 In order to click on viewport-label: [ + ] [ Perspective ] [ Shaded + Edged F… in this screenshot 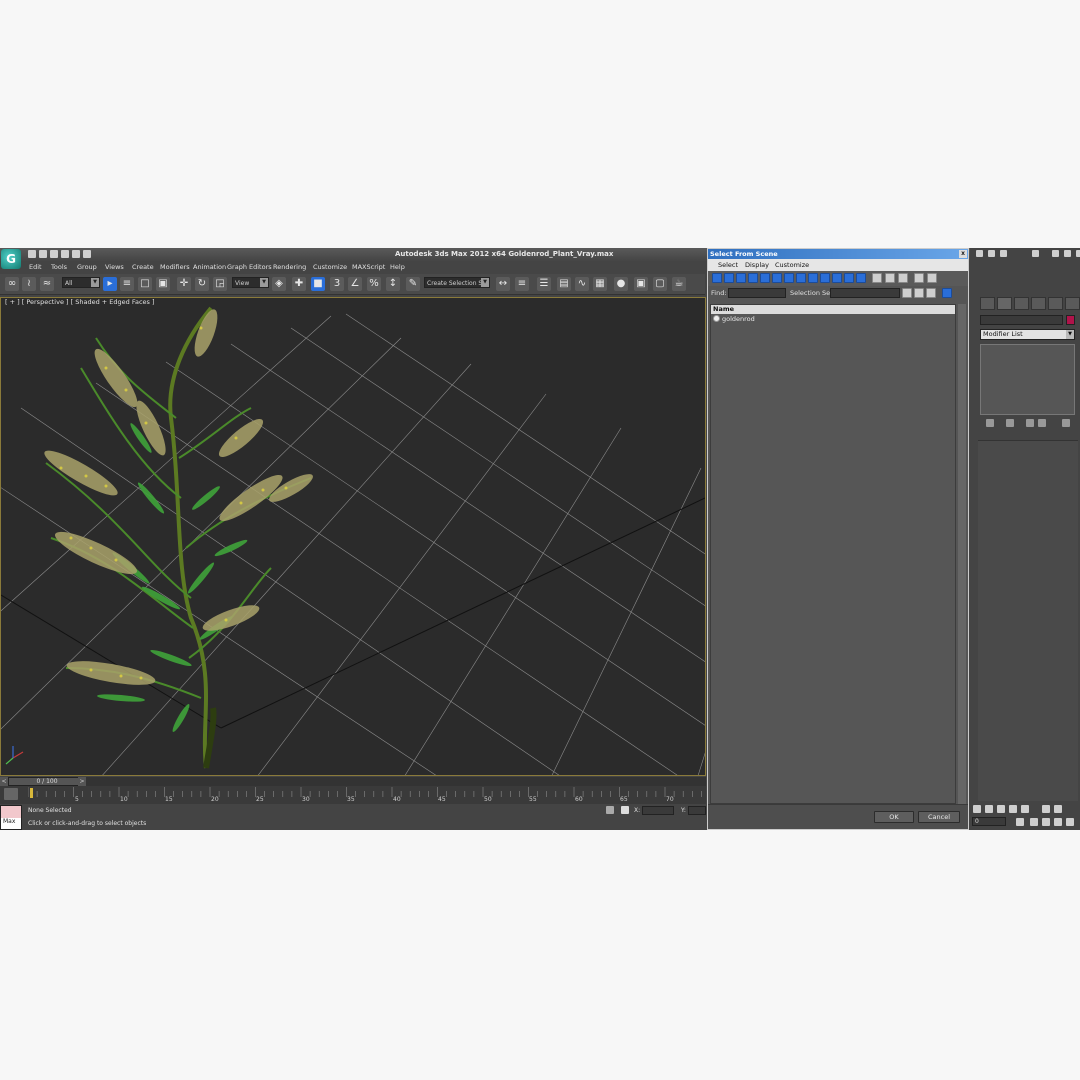, I will do `click(80, 302)`.